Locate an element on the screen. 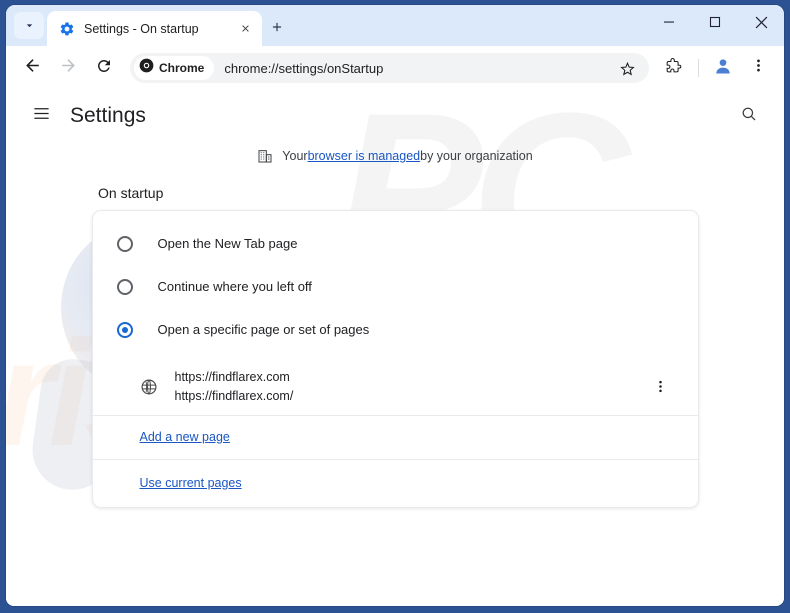 This screenshot has width=790, height=613. hamburger-menu-icon is located at coordinates (41, 116).